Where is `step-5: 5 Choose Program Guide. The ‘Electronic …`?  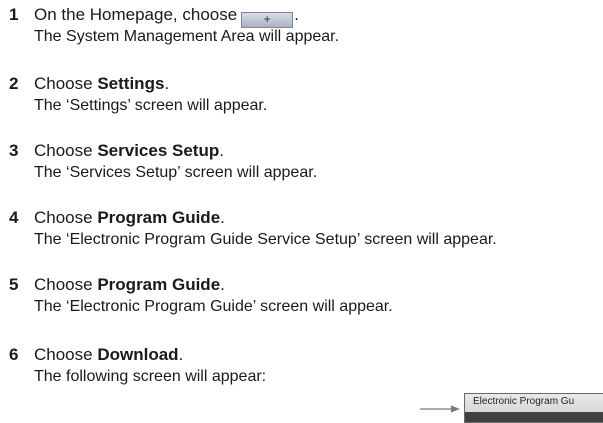
step-5: 5 Choose Program Guide. The ‘Electronic … is located at coordinates (301, 299).